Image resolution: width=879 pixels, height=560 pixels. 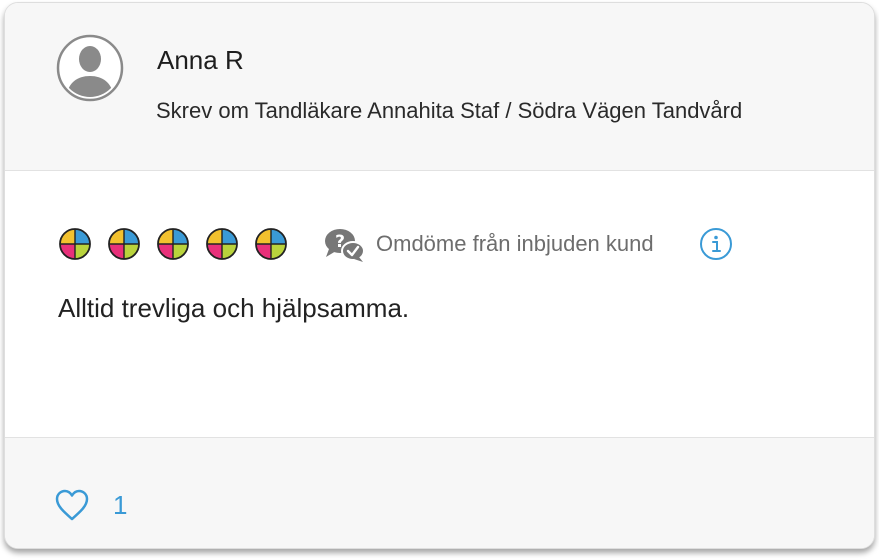 I want to click on heart-outline-icon, so click(x=72, y=505).